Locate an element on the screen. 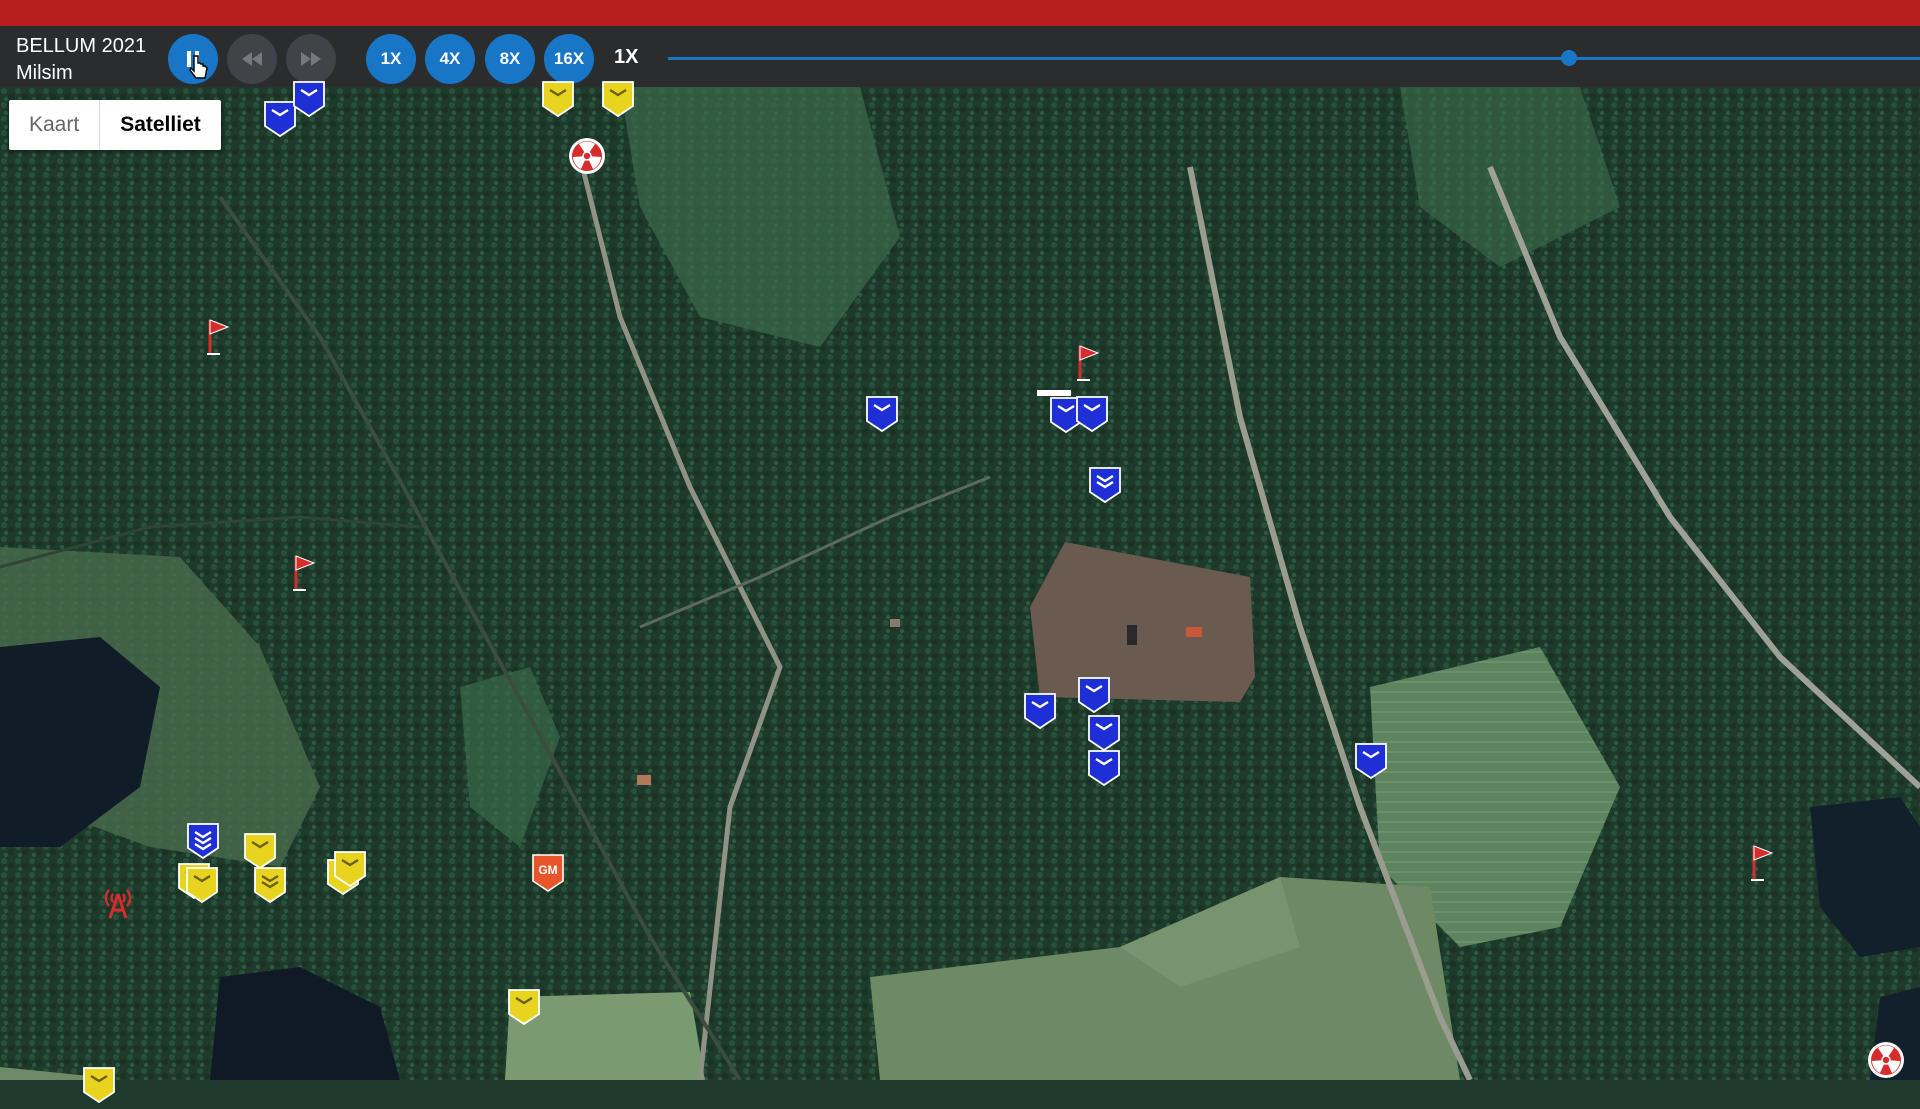 The height and width of the screenshot is (1109, 1920). current-speed-label: 1X is located at coordinates (626, 57).